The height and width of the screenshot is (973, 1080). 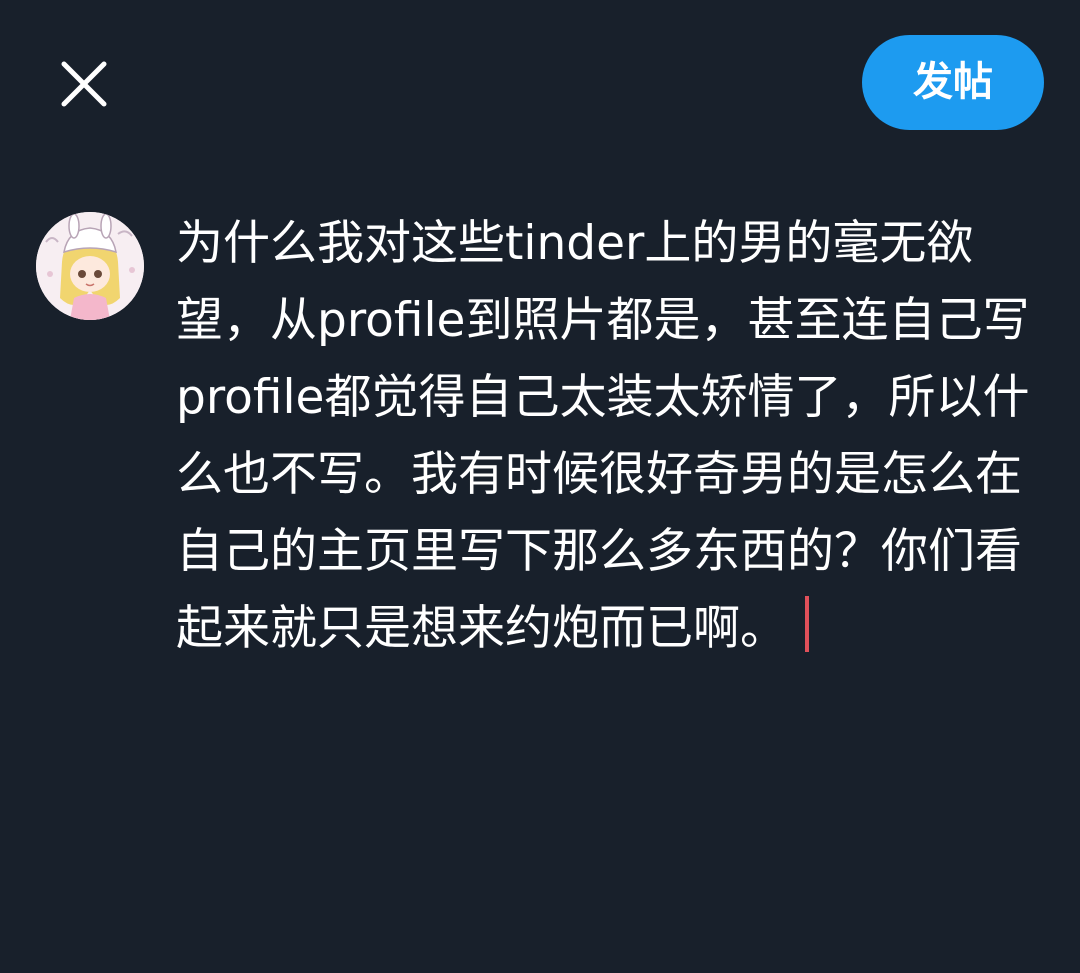 I want to click on close-icon, so click(x=84, y=84).